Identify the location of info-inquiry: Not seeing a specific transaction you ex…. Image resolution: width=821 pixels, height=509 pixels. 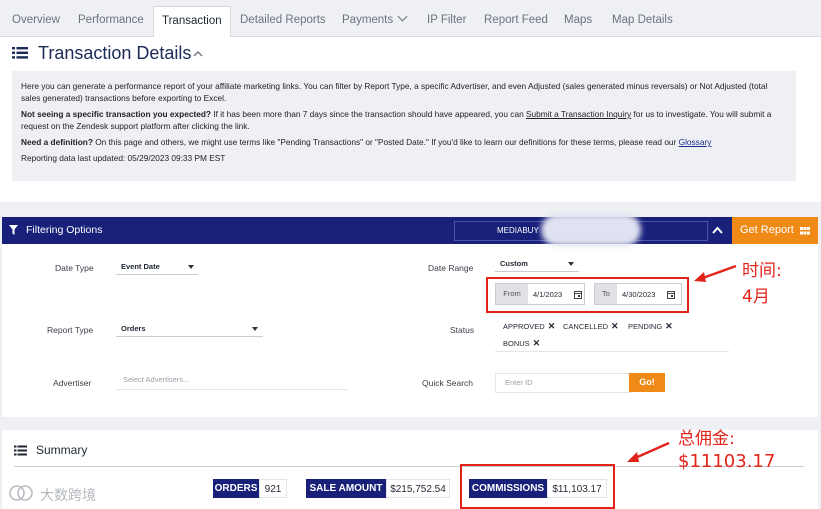
(404, 120).